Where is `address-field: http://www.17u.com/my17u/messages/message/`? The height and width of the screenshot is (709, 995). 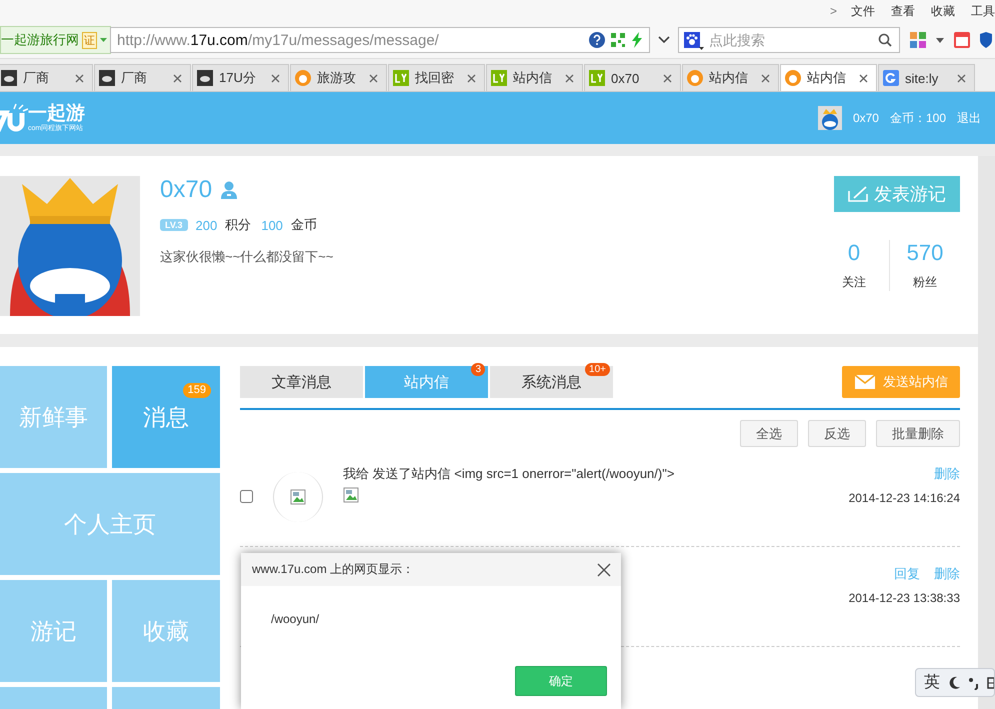 address-field: http://www.17u.com/my17u/messages/message/ is located at coordinates (380, 40).